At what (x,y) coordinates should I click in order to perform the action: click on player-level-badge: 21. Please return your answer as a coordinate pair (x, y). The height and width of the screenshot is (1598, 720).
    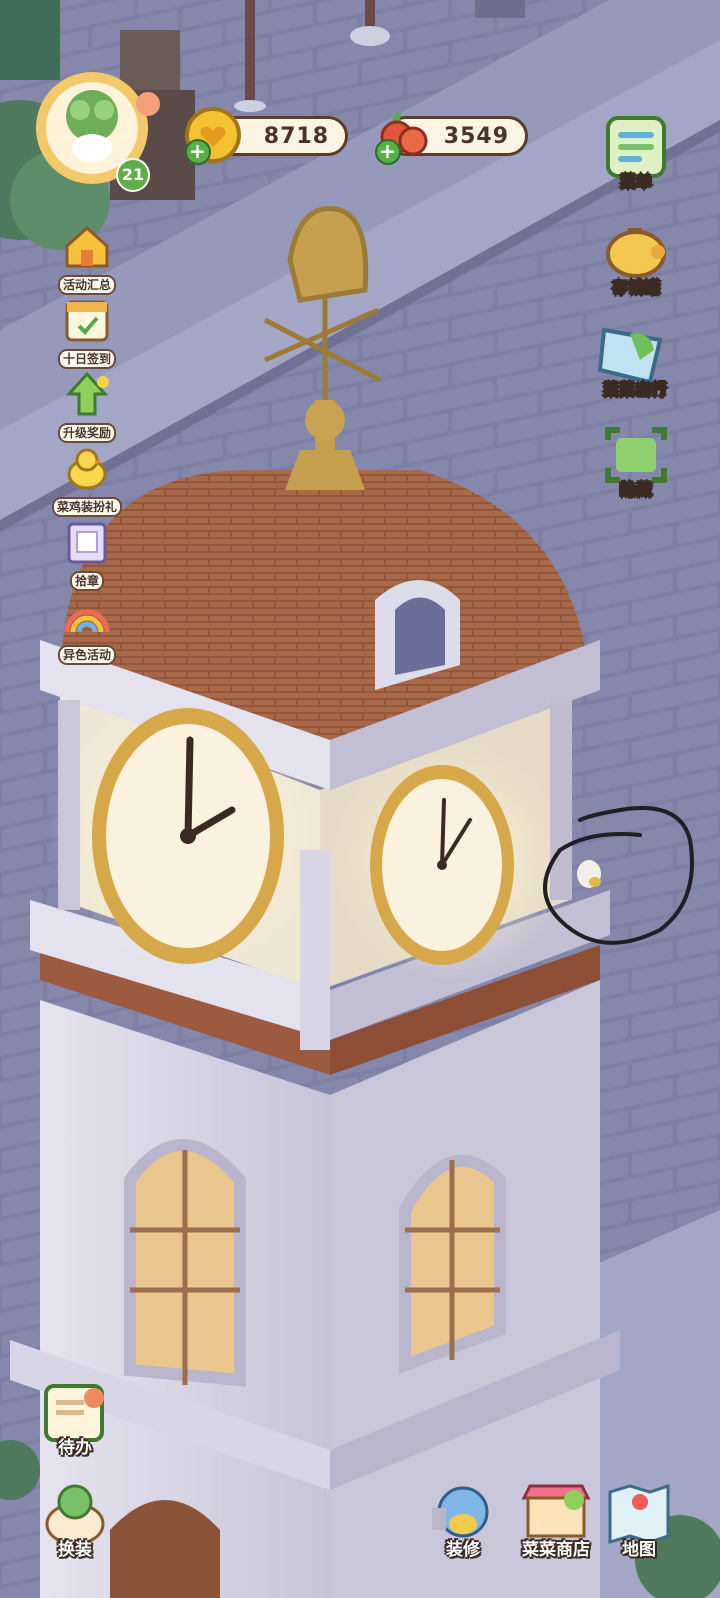
    Looking at the image, I should click on (133, 175).